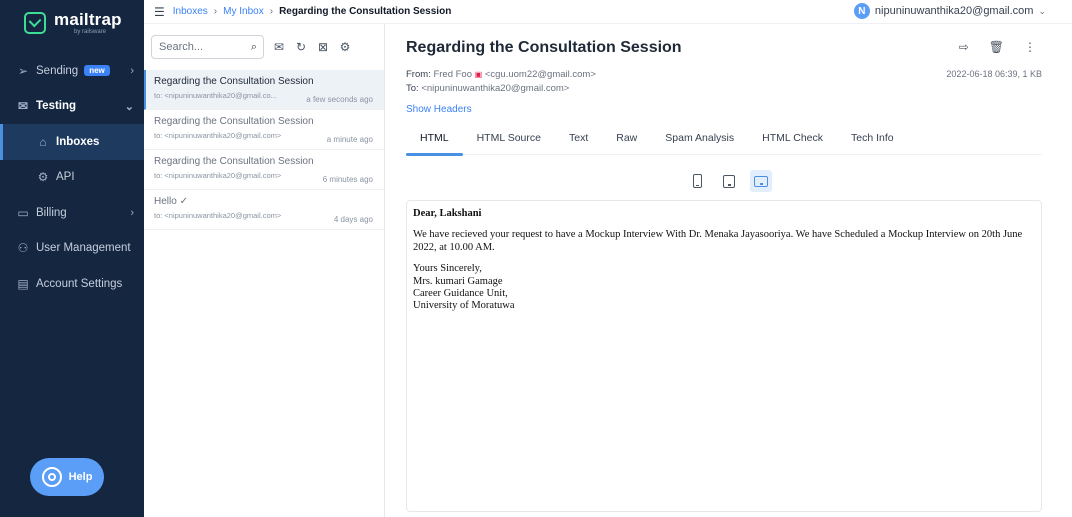 The width and height of the screenshot is (1072, 517). Describe the element at coordinates (279, 47) in the screenshot. I see `mark-read-icon: ✉` at that location.